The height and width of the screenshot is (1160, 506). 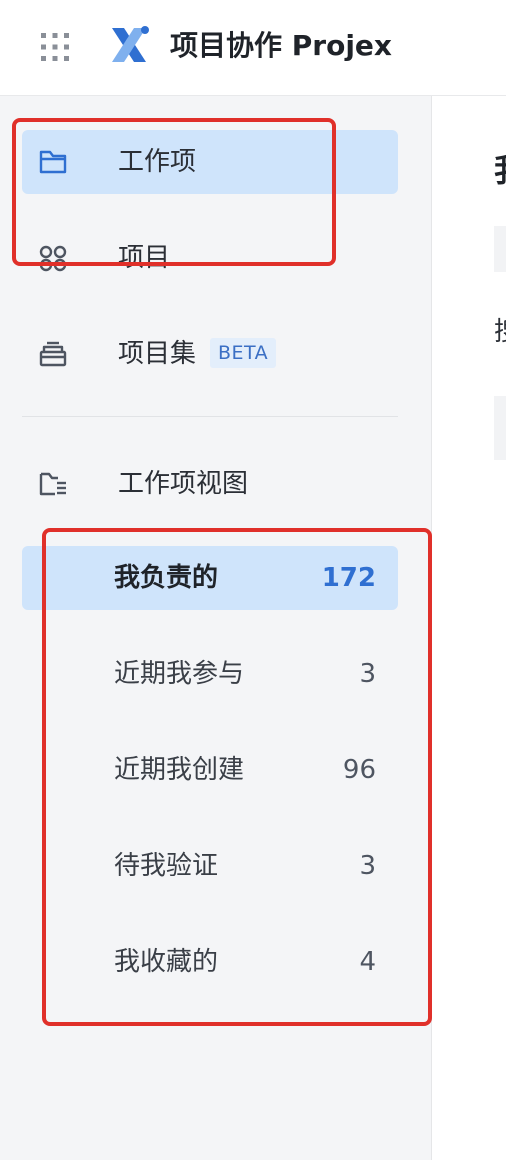 I want to click on sidebar-item-work-item-views: 工作项视图, so click(x=210, y=484).